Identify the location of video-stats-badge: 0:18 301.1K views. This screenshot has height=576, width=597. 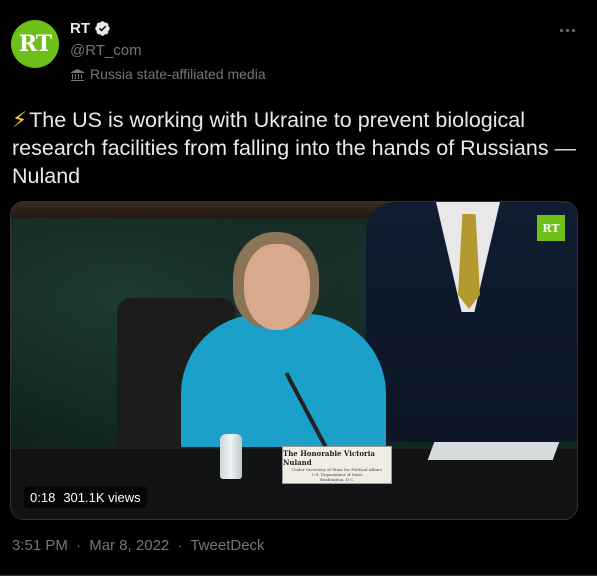
(85, 497).